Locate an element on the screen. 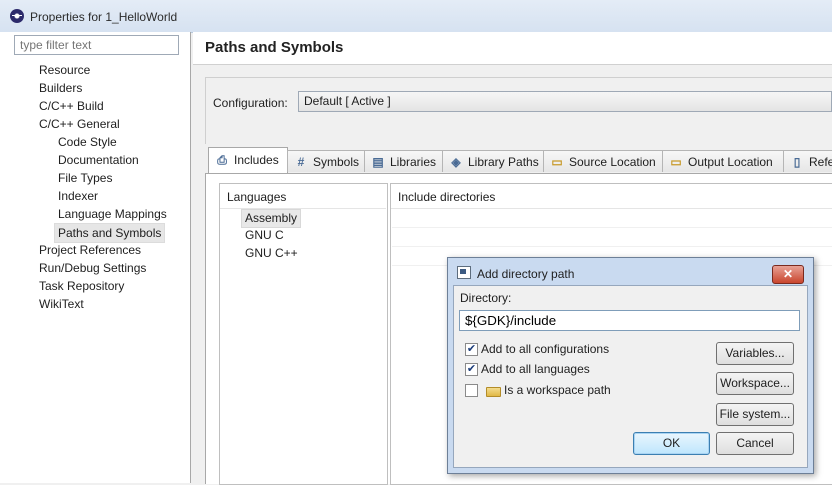 This screenshot has height=485, width=832. tab-libraries: ▤ Libraries is located at coordinates (403, 161).